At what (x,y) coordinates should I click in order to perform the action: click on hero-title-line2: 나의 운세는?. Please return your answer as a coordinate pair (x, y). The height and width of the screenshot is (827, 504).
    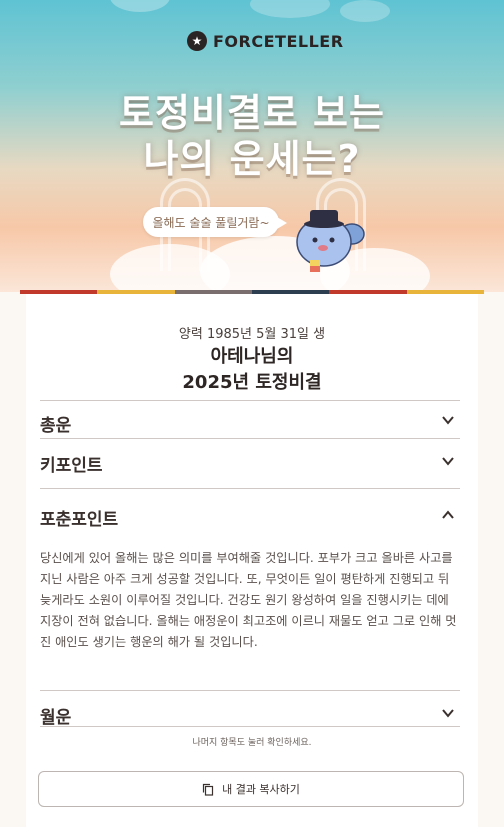
    Looking at the image, I should click on (252, 159).